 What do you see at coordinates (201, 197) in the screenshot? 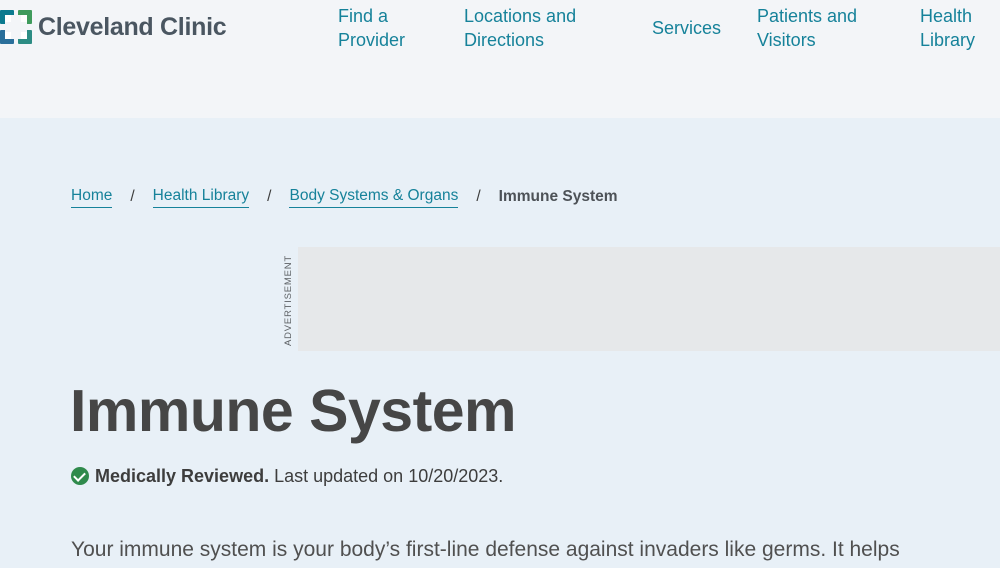
I see `breadcrumb-health-library: Health Library` at bounding box center [201, 197].